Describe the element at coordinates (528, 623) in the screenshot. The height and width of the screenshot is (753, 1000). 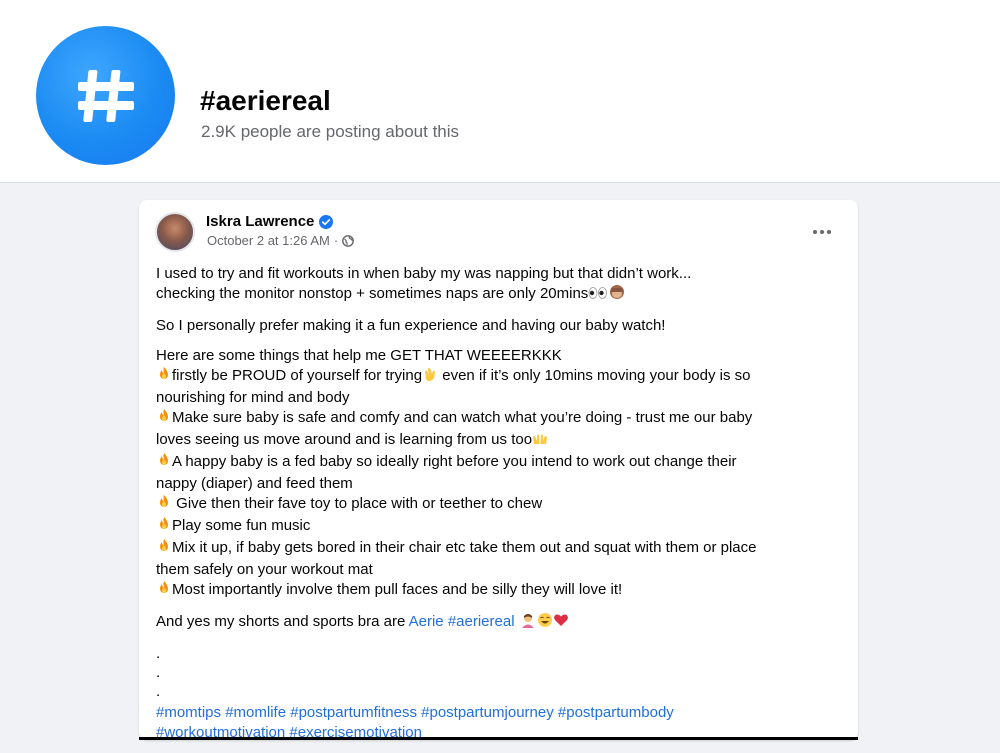
I see `person-gesturing-emoji-icon` at that location.